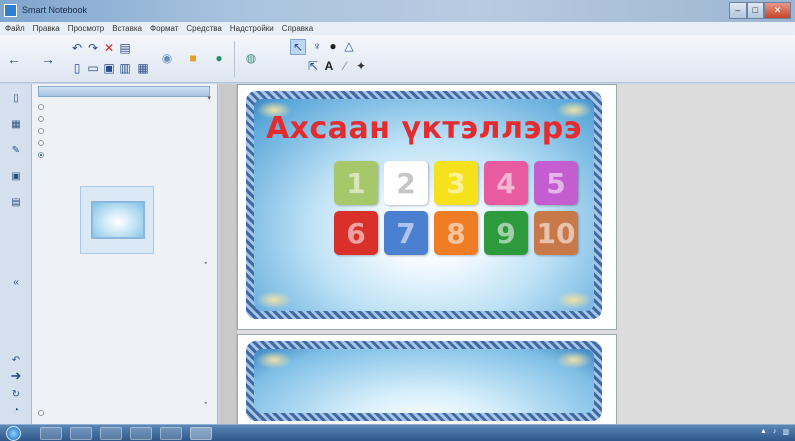  I want to click on save-icon: ▣, so click(109, 68).